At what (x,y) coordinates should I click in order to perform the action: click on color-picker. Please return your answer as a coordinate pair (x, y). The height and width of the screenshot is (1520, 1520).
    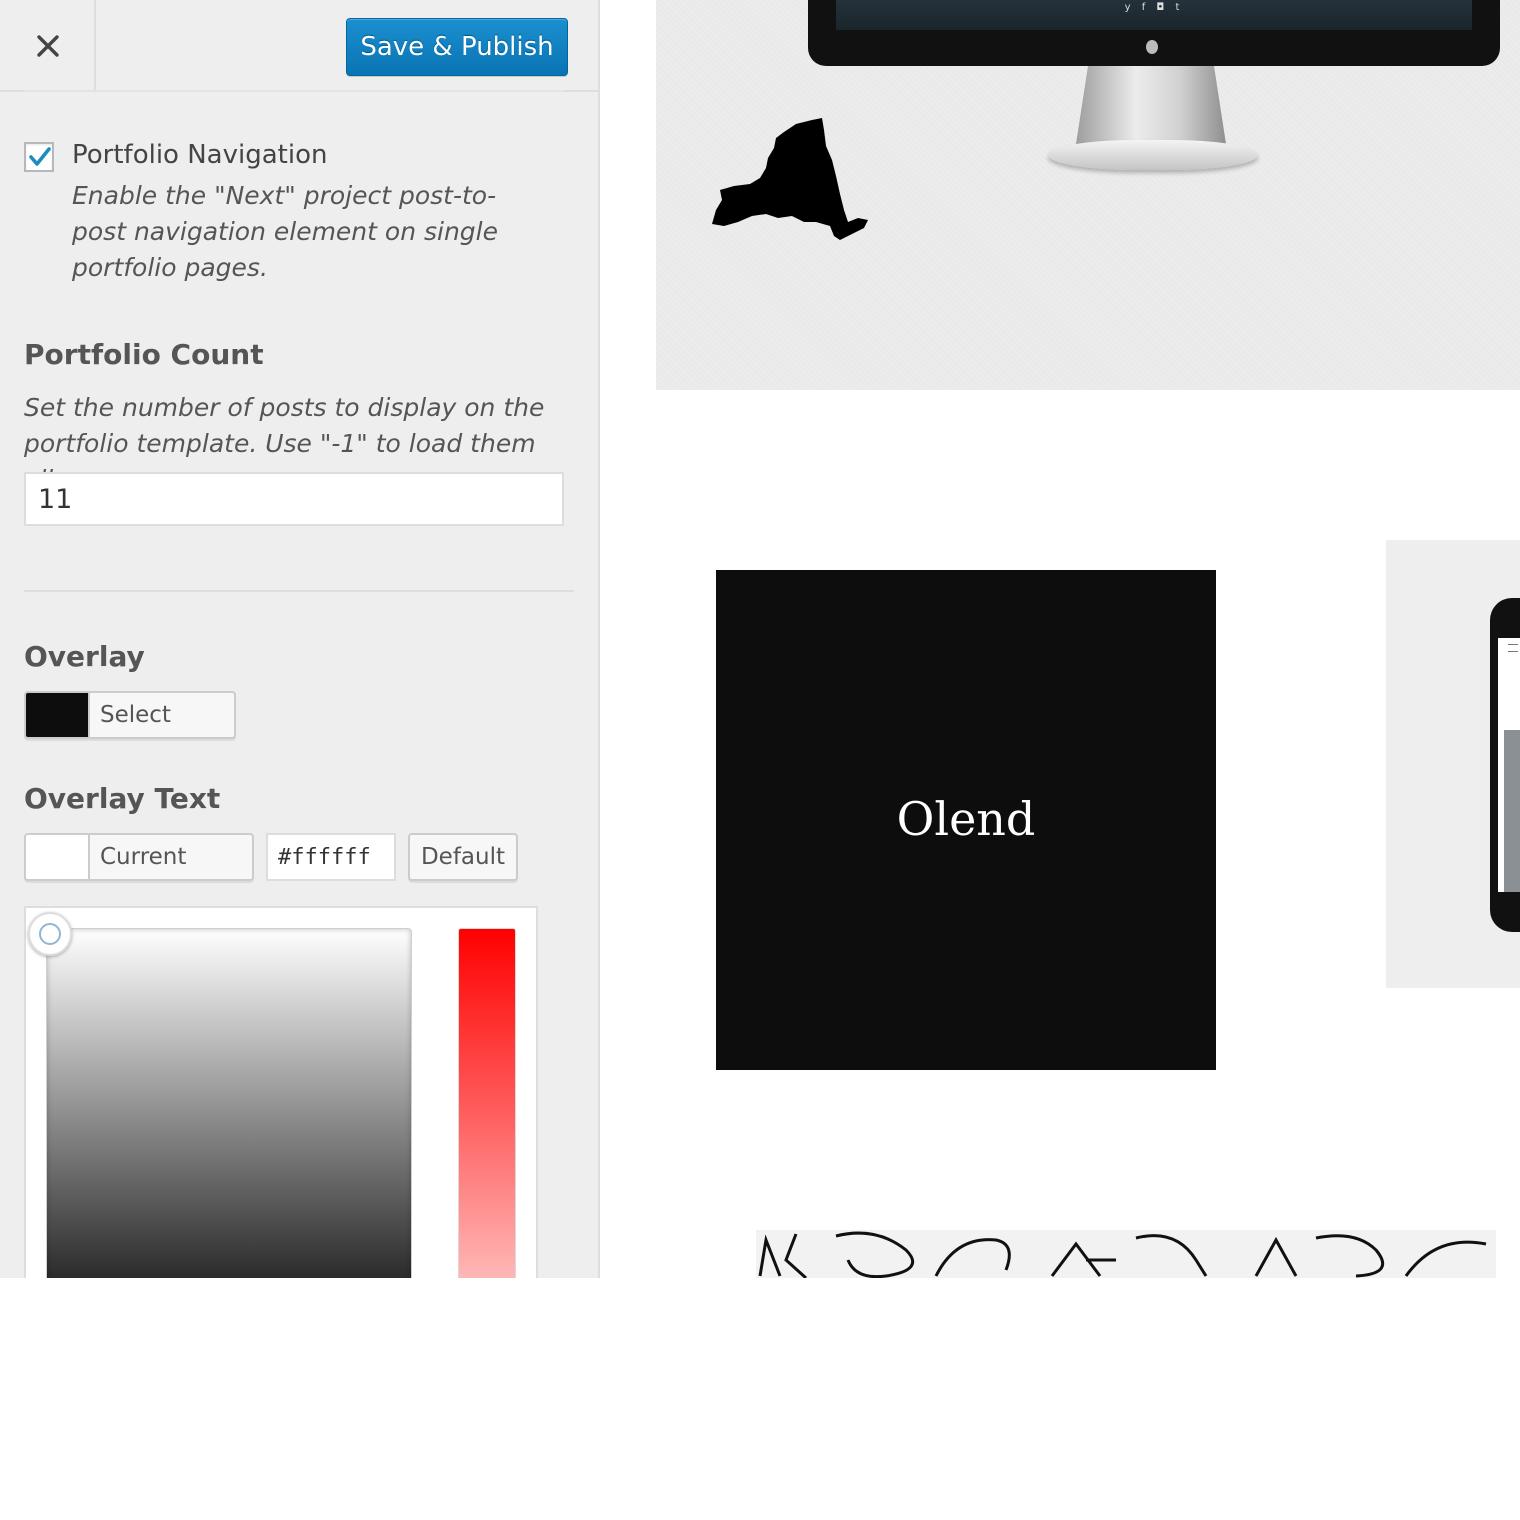
    Looking at the image, I should click on (281, 1092).